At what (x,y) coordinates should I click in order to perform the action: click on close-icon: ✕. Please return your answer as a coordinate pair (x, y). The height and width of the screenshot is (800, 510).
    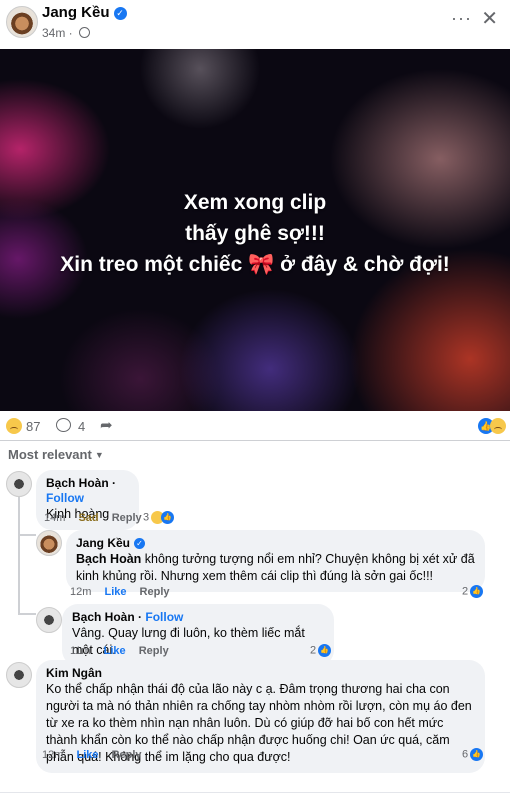
    Looking at the image, I should click on (489, 18).